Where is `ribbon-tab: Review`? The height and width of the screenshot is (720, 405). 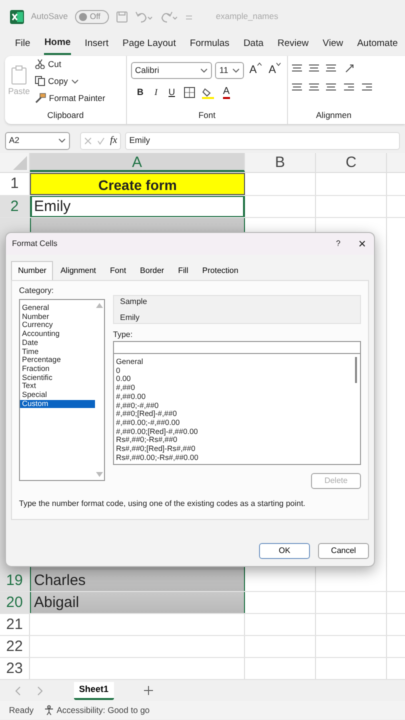 ribbon-tab: Review is located at coordinates (293, 44).